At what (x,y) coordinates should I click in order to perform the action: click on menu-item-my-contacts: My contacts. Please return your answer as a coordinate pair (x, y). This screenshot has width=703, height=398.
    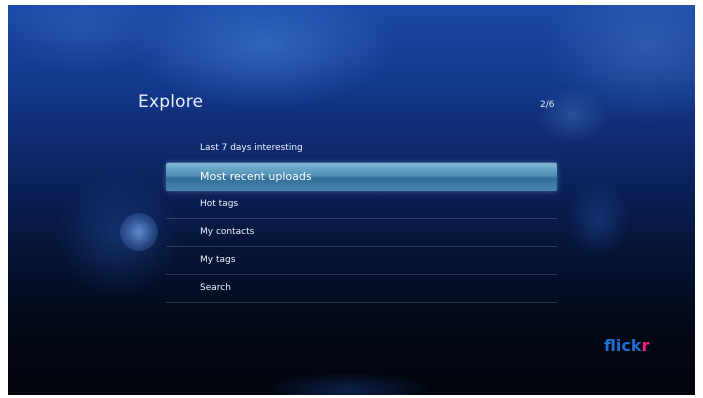
    Looking at the image, I should click on (361, 233).